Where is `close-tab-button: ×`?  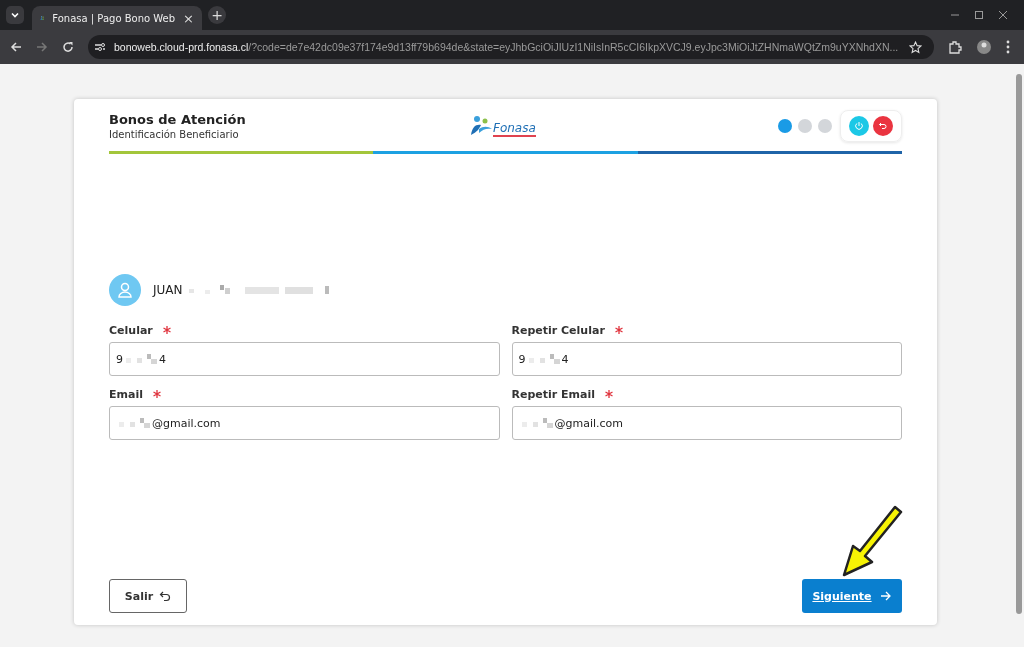
close-tab-button: × is located at coordinates (188, 18).